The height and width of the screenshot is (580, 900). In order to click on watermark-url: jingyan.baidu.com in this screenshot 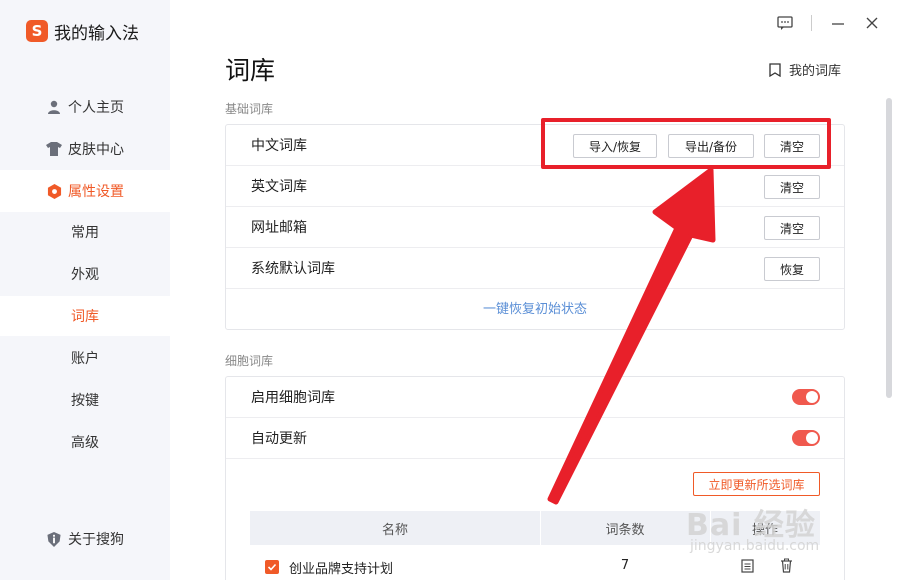, I will do `click(755, 546)`.